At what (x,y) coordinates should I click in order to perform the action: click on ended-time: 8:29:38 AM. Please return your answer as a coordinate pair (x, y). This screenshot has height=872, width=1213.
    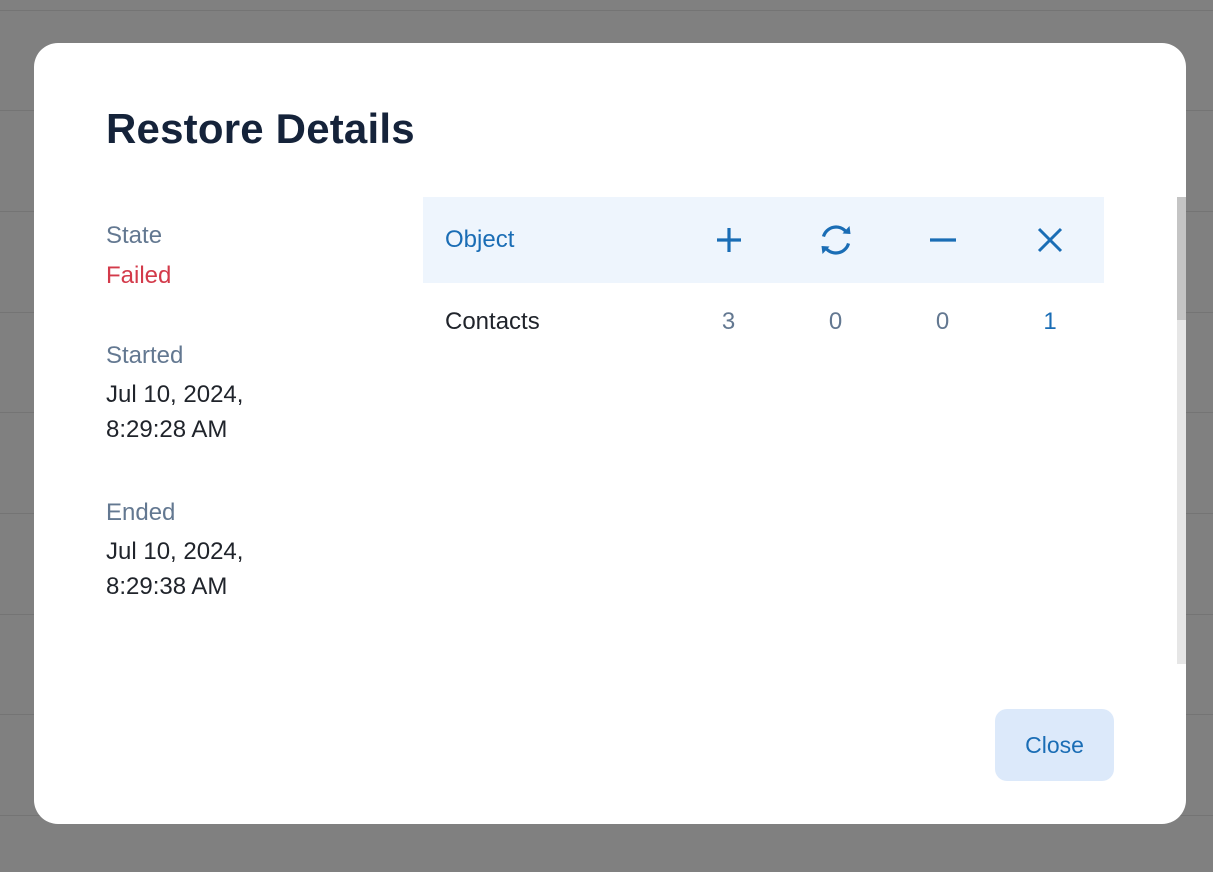
    Looking at the image, I should click on (167, 586).